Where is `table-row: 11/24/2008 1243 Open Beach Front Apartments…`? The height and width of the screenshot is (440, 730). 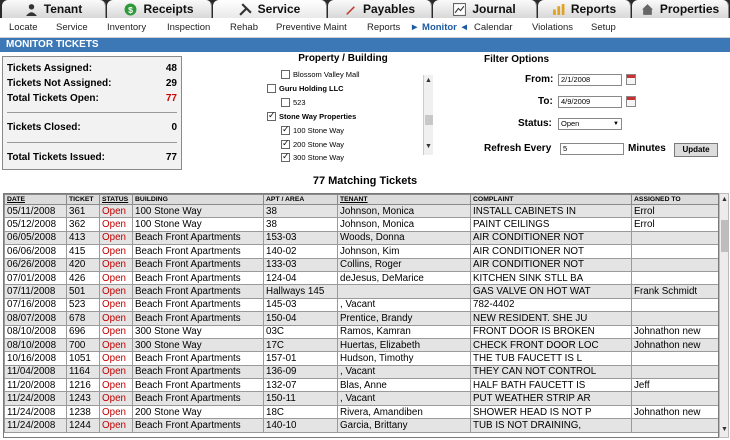
table-row: 11/24/2008 1243 Open Beach Front Apartments… is located at coordinates (361, 398).